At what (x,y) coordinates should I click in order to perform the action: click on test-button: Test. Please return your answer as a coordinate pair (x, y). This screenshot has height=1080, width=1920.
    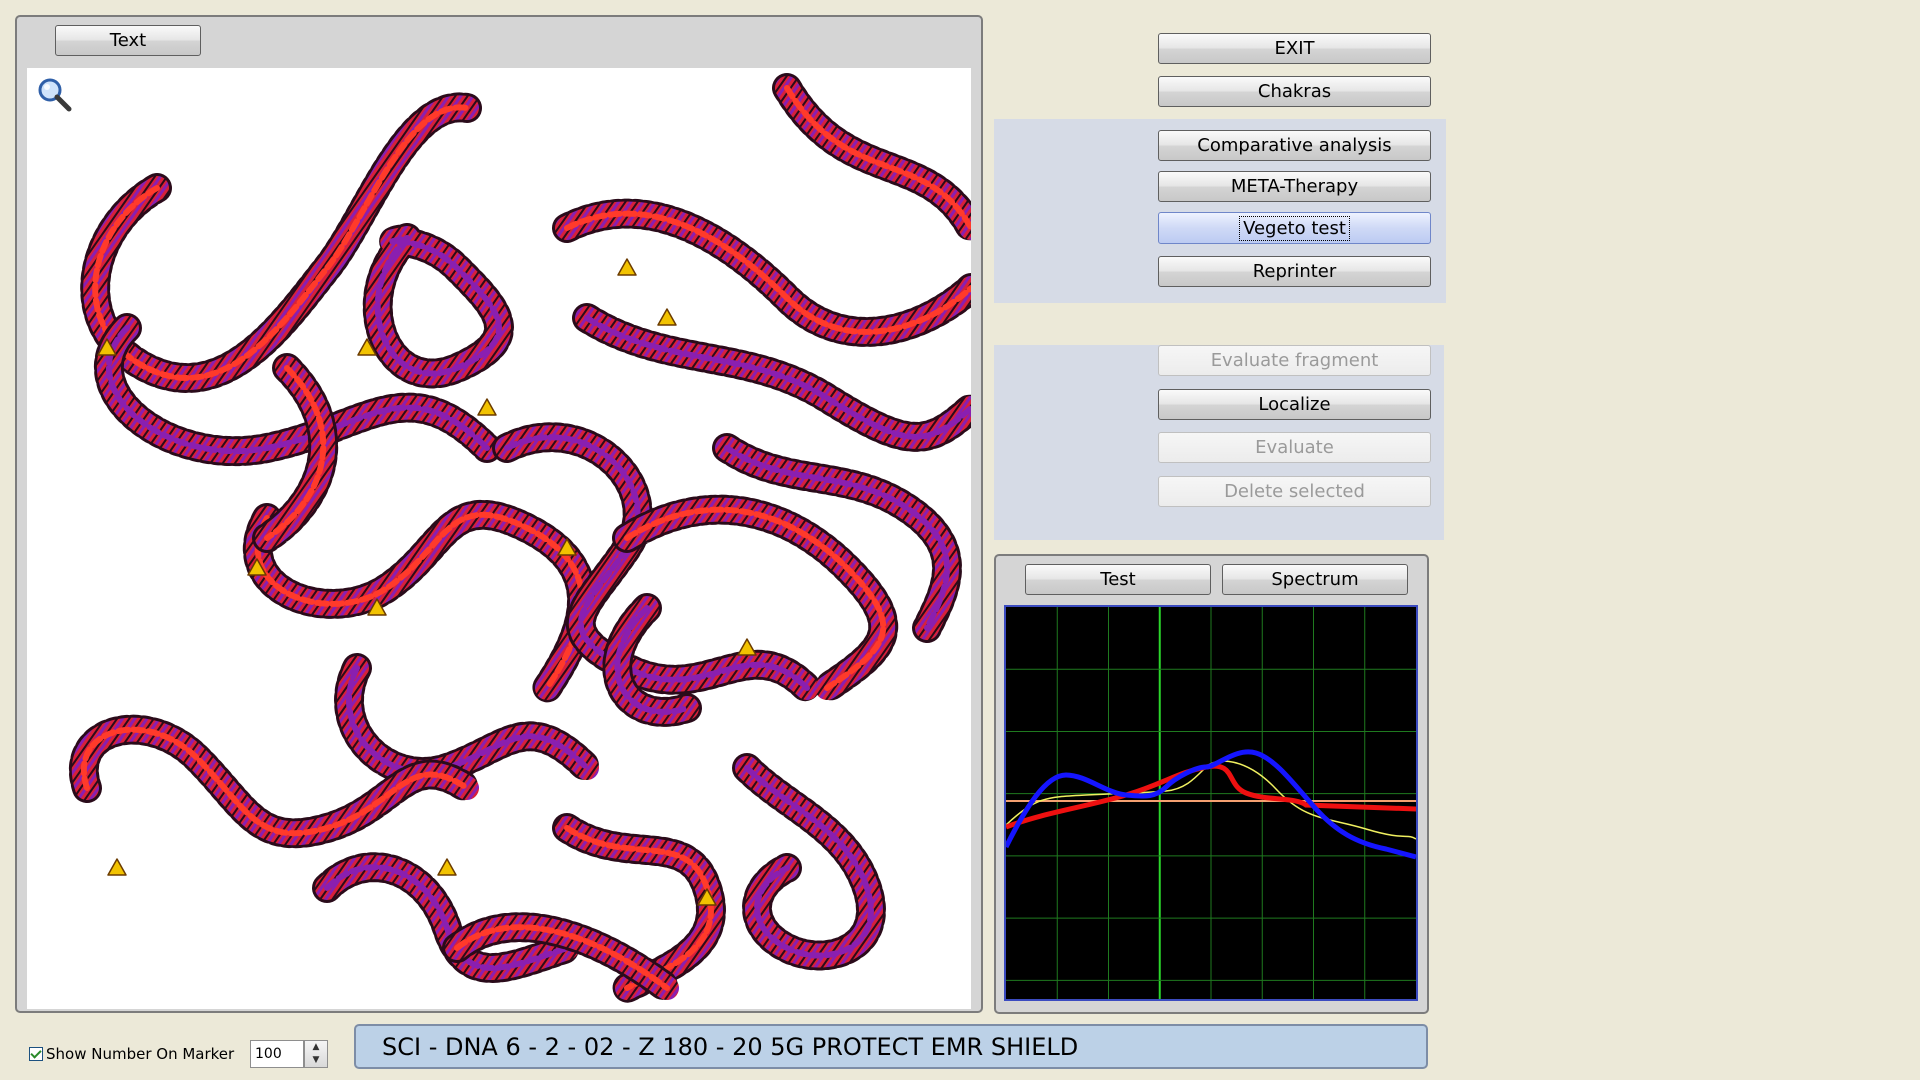
    Looking at the image, I should click on (1118, 579).